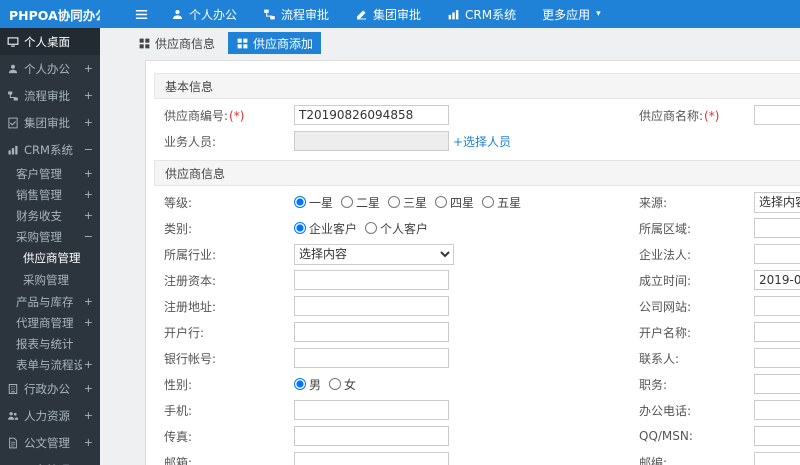 This screenshot has height=465, width=800. What do you see at coordinates (777, 410) in the screenshot?
I see `office-phone-input` at bounding box center [777, 410].